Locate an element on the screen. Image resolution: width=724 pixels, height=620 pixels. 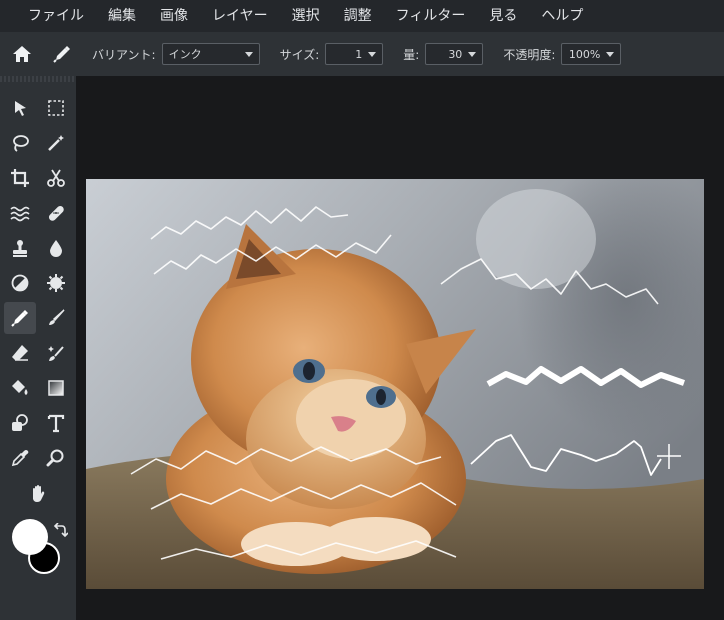
shape-tool is located at coordinates (20, 423).